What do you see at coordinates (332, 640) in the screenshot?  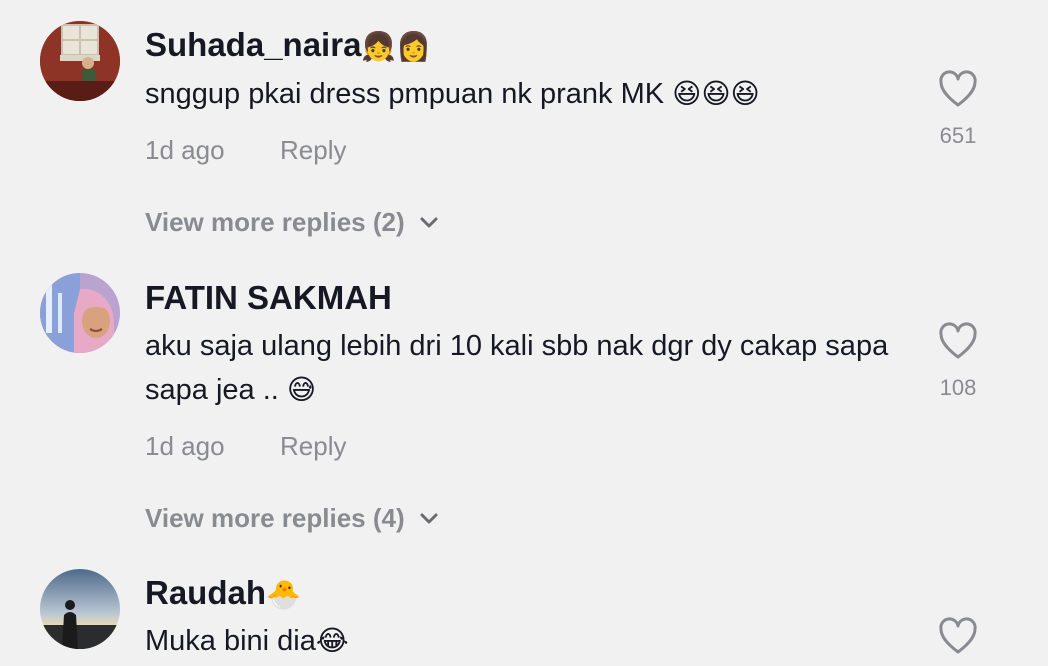 I see `comment-text-emoji: 😂` at bounding box center [332, 640].